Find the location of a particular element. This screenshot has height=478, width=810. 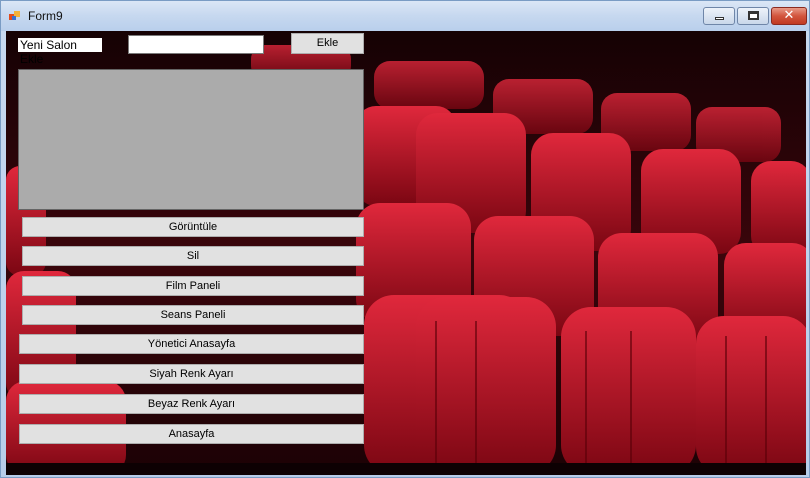

minimize-button is located at coordinates (719, 16).